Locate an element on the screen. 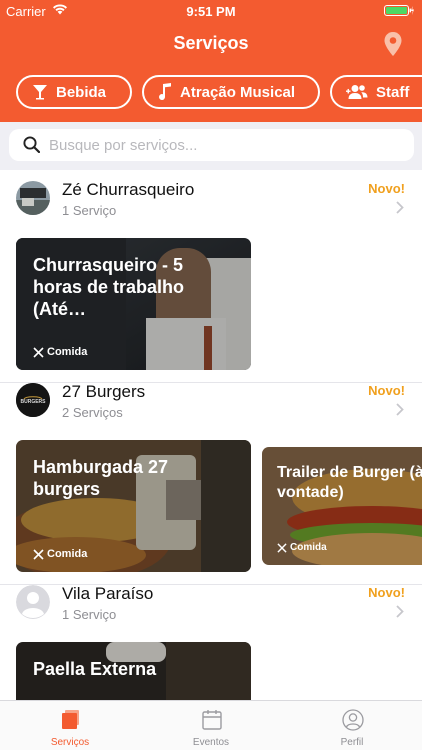  calendar-icon is located at coordinates (212, 720).